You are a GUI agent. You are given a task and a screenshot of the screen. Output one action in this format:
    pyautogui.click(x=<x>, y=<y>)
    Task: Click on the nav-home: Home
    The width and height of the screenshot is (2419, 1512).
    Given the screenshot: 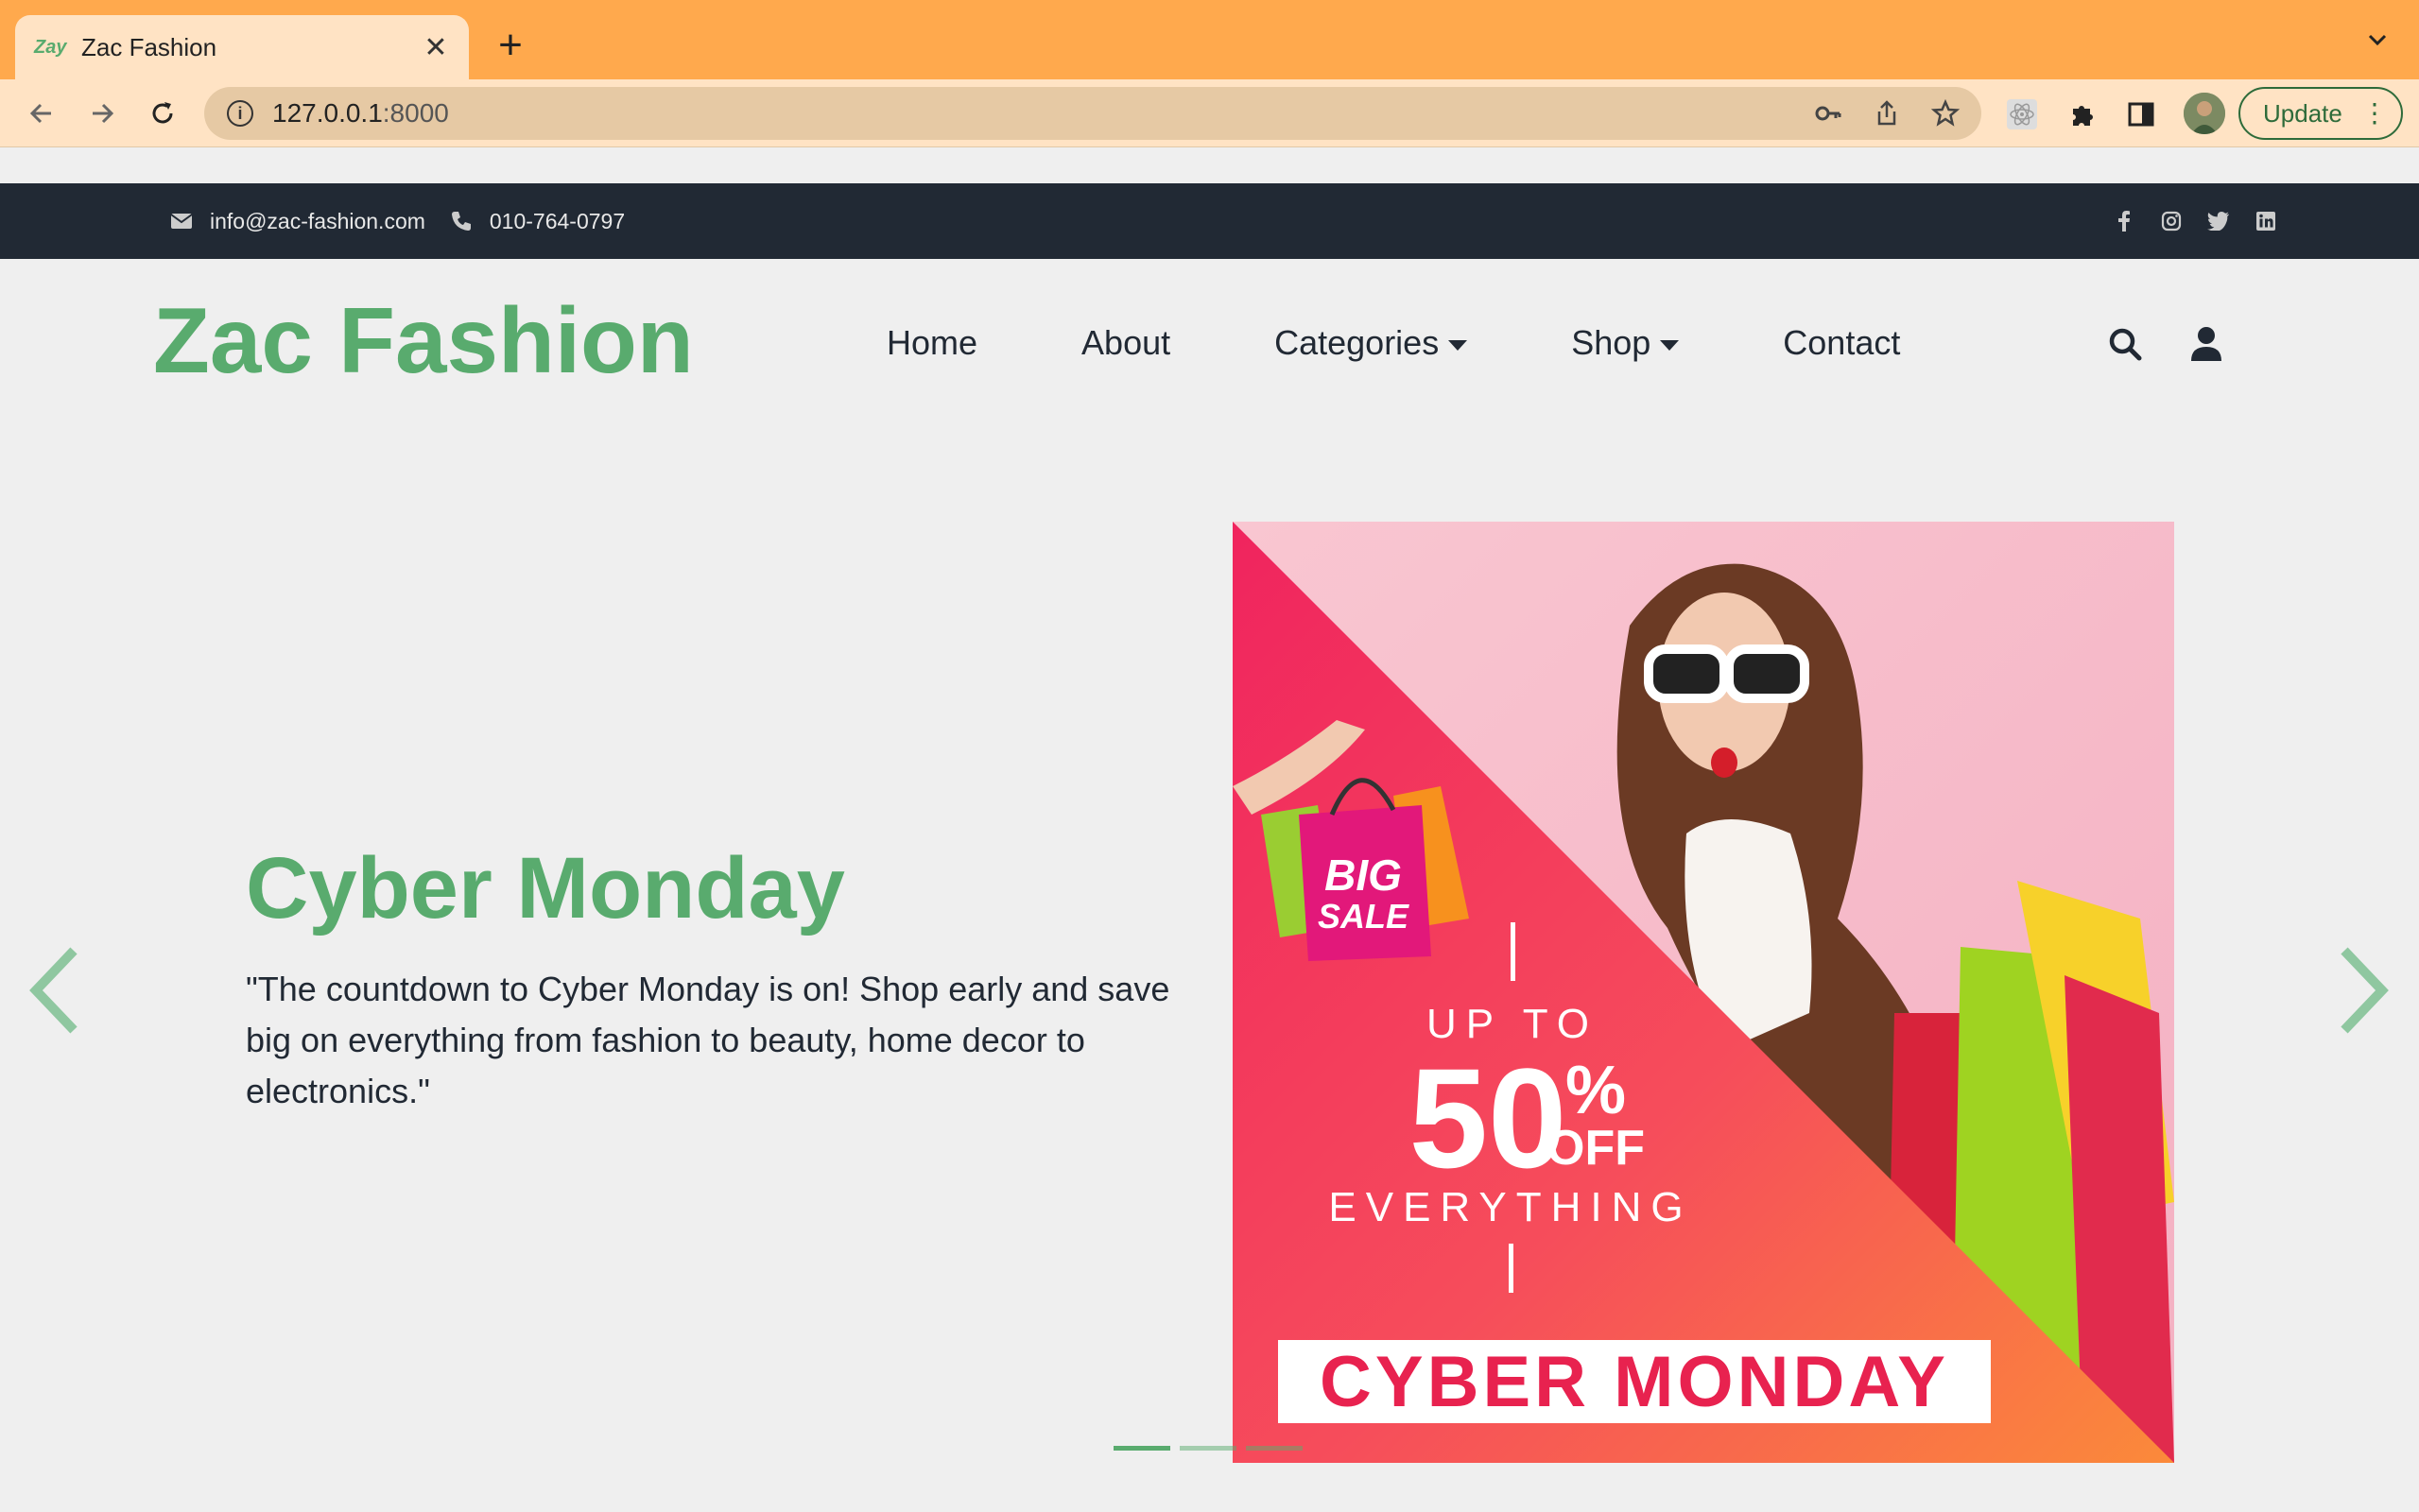 What is the action you would take?
    pyautogui.click(x=932, y=343)
    